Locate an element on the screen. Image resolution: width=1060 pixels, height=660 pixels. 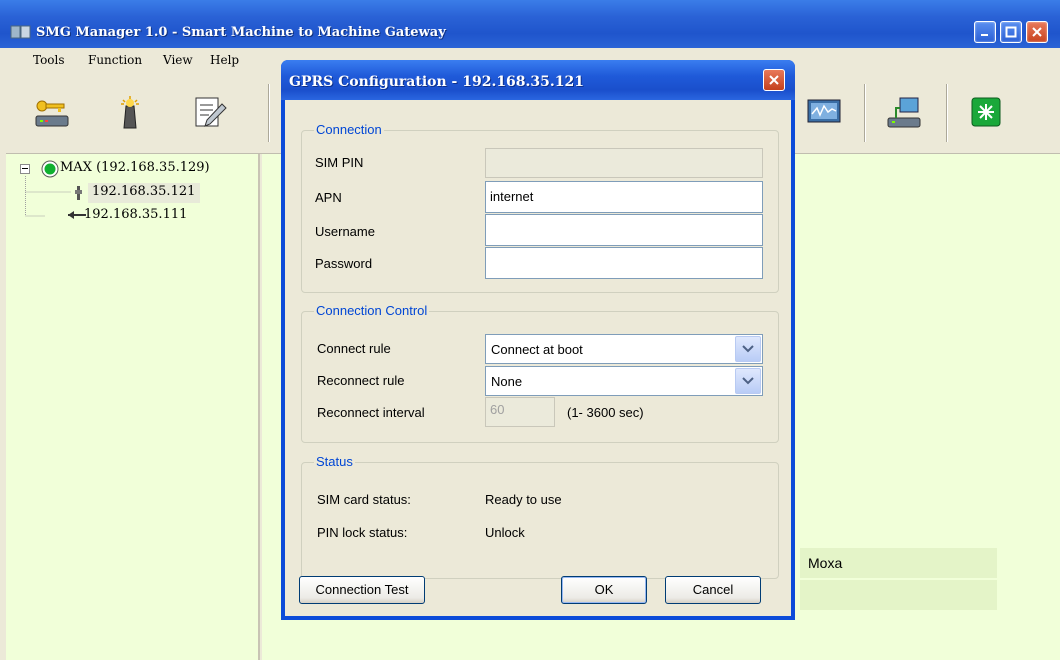
toolbar-device-key-button is located at coordinates (52, 113).